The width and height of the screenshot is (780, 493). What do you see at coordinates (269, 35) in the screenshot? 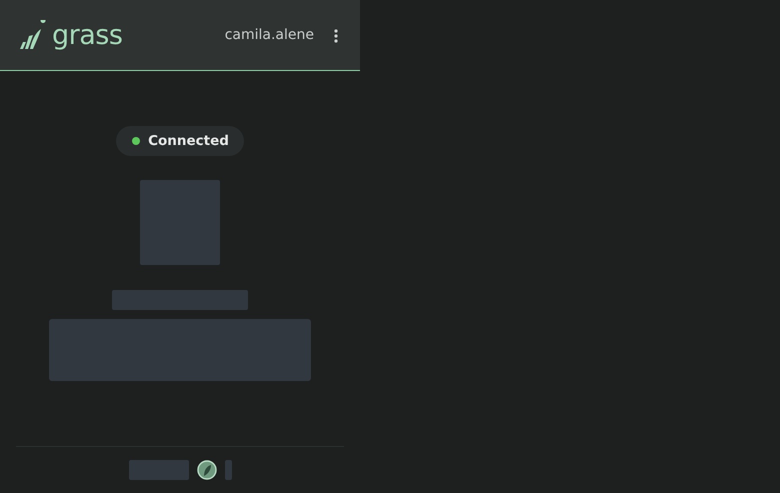
I see `username: camila.alene` at bounding box center [269, 35].